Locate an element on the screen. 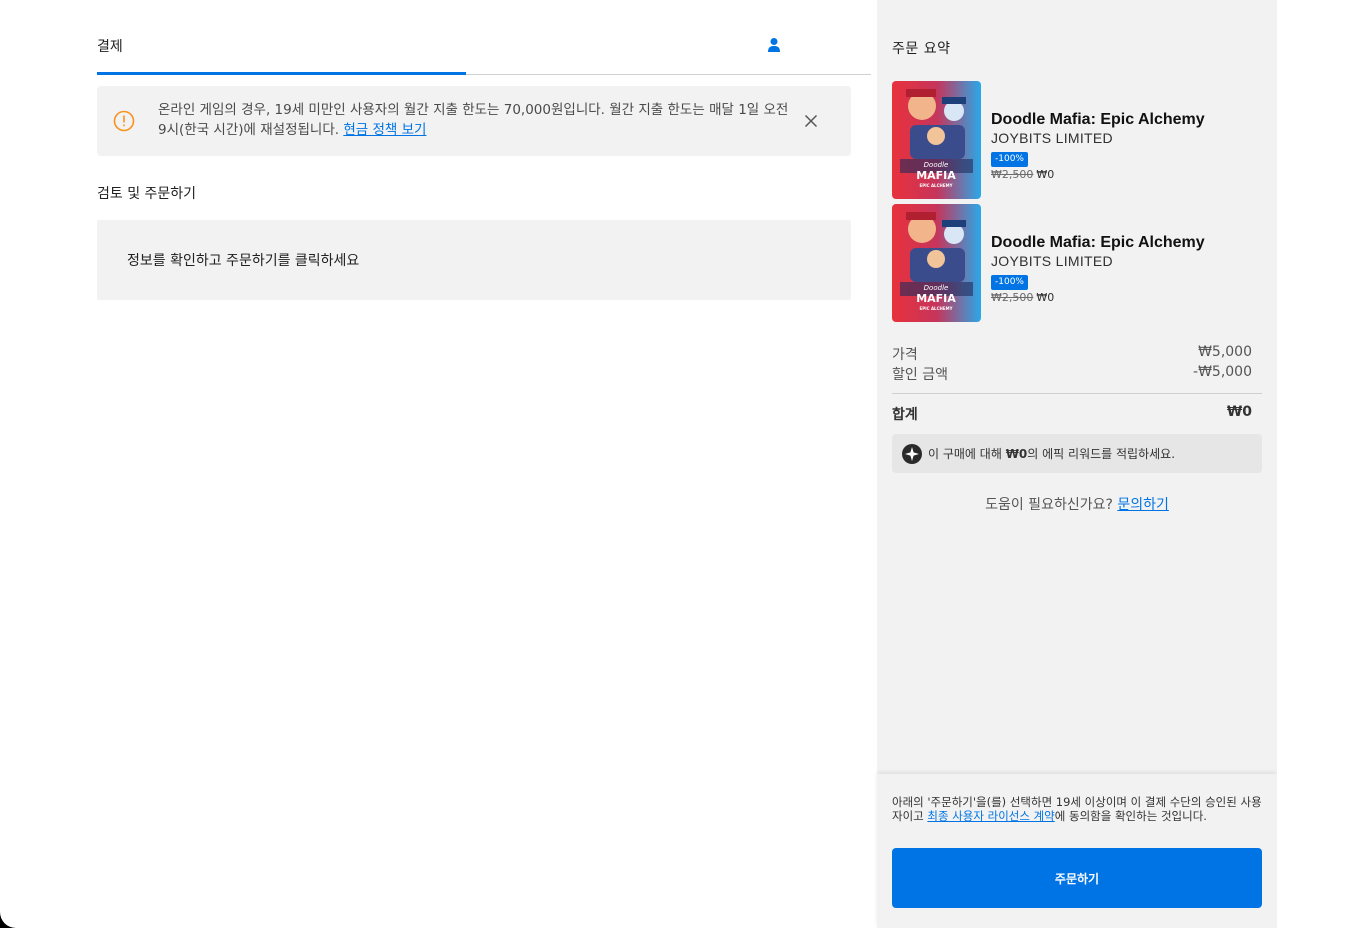 The height and width of the screenshot is (928, 1354). contact-link: 문의하기 is located at coordinates (1143, 505).